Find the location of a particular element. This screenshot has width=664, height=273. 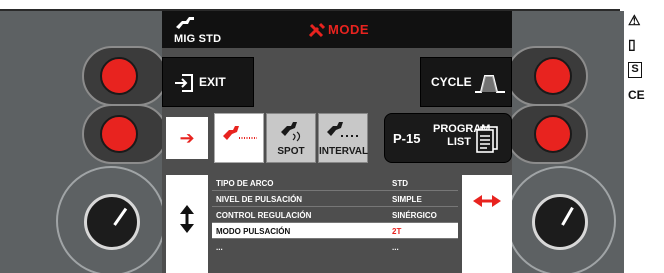

right-lower-led is located at coordinates (553, 134).